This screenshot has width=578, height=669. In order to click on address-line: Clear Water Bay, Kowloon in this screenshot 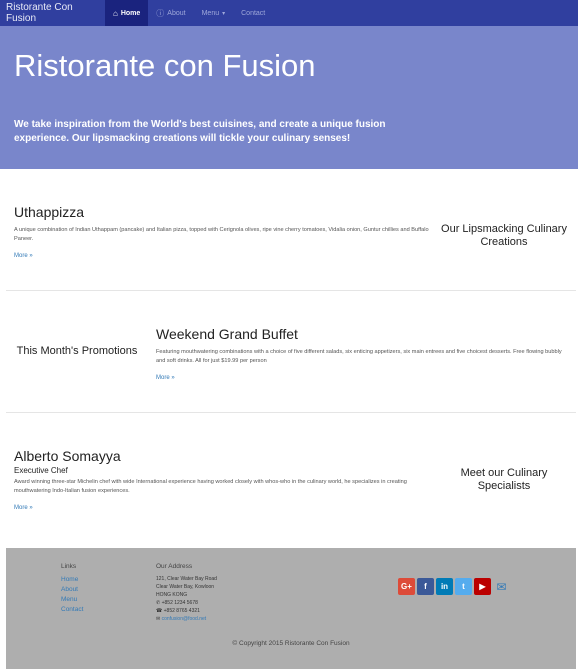, I will do `click(185, 587)`.